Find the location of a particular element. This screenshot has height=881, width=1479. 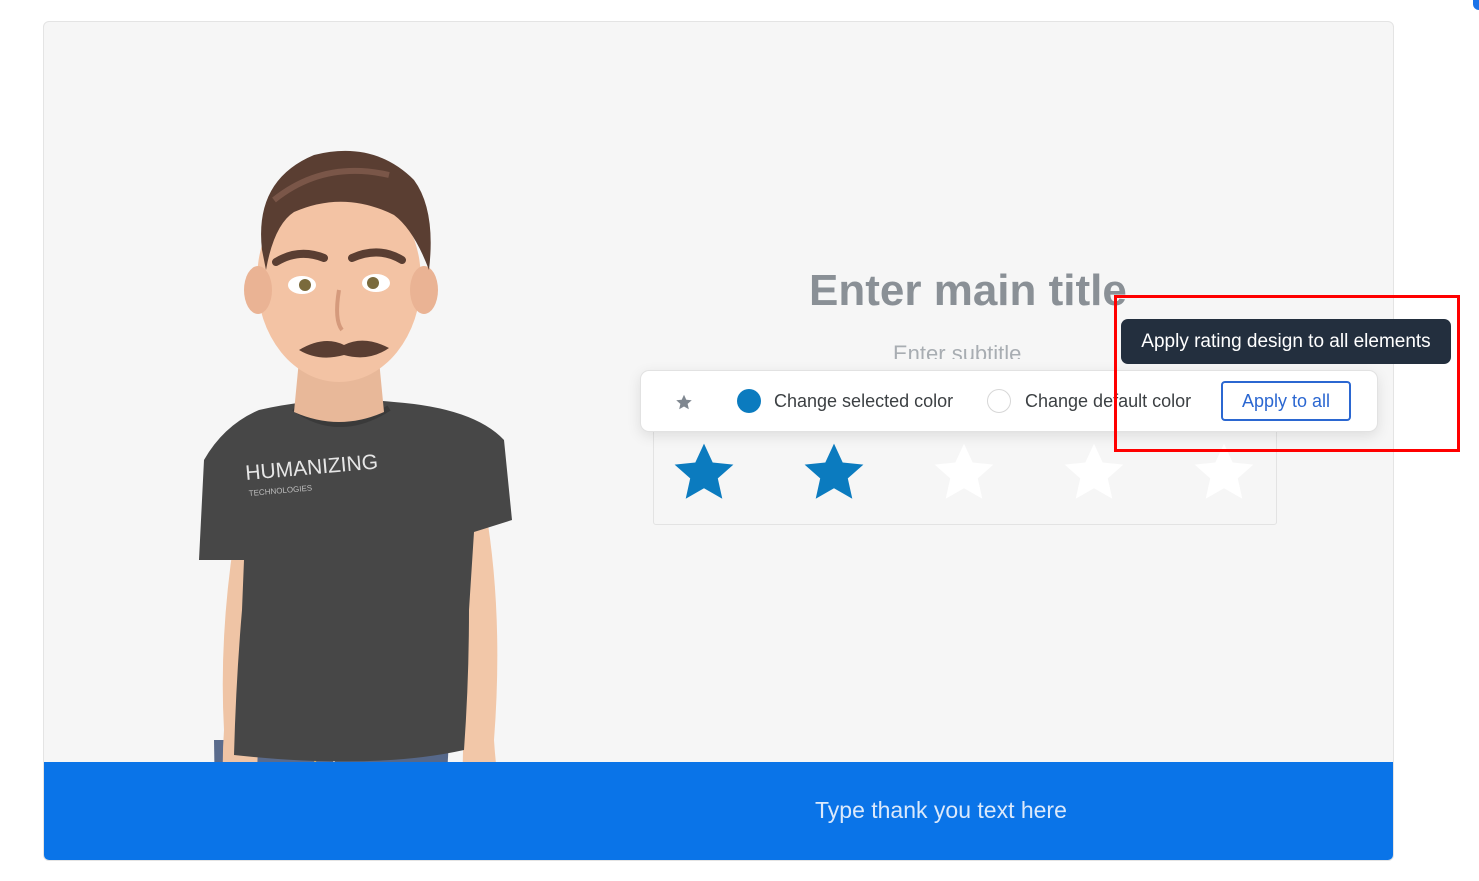

corner-scroll-indicator is located at coordinates (1476, 5).